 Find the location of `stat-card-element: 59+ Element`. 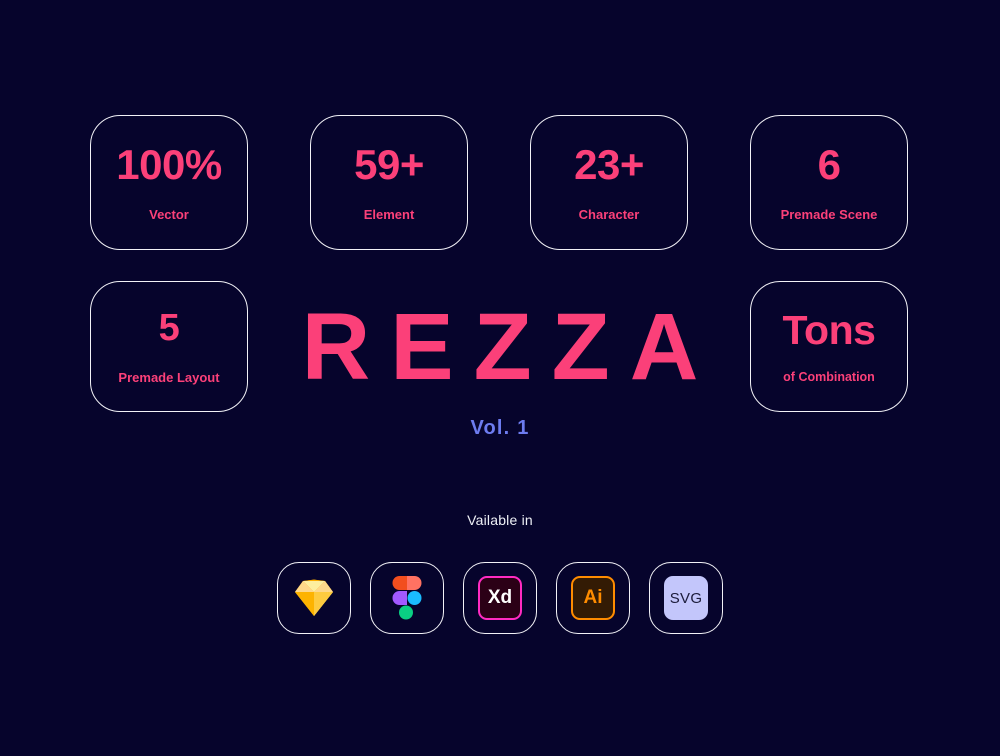

stat-card-element: 59+ Element is located at coordinates (389, 182).